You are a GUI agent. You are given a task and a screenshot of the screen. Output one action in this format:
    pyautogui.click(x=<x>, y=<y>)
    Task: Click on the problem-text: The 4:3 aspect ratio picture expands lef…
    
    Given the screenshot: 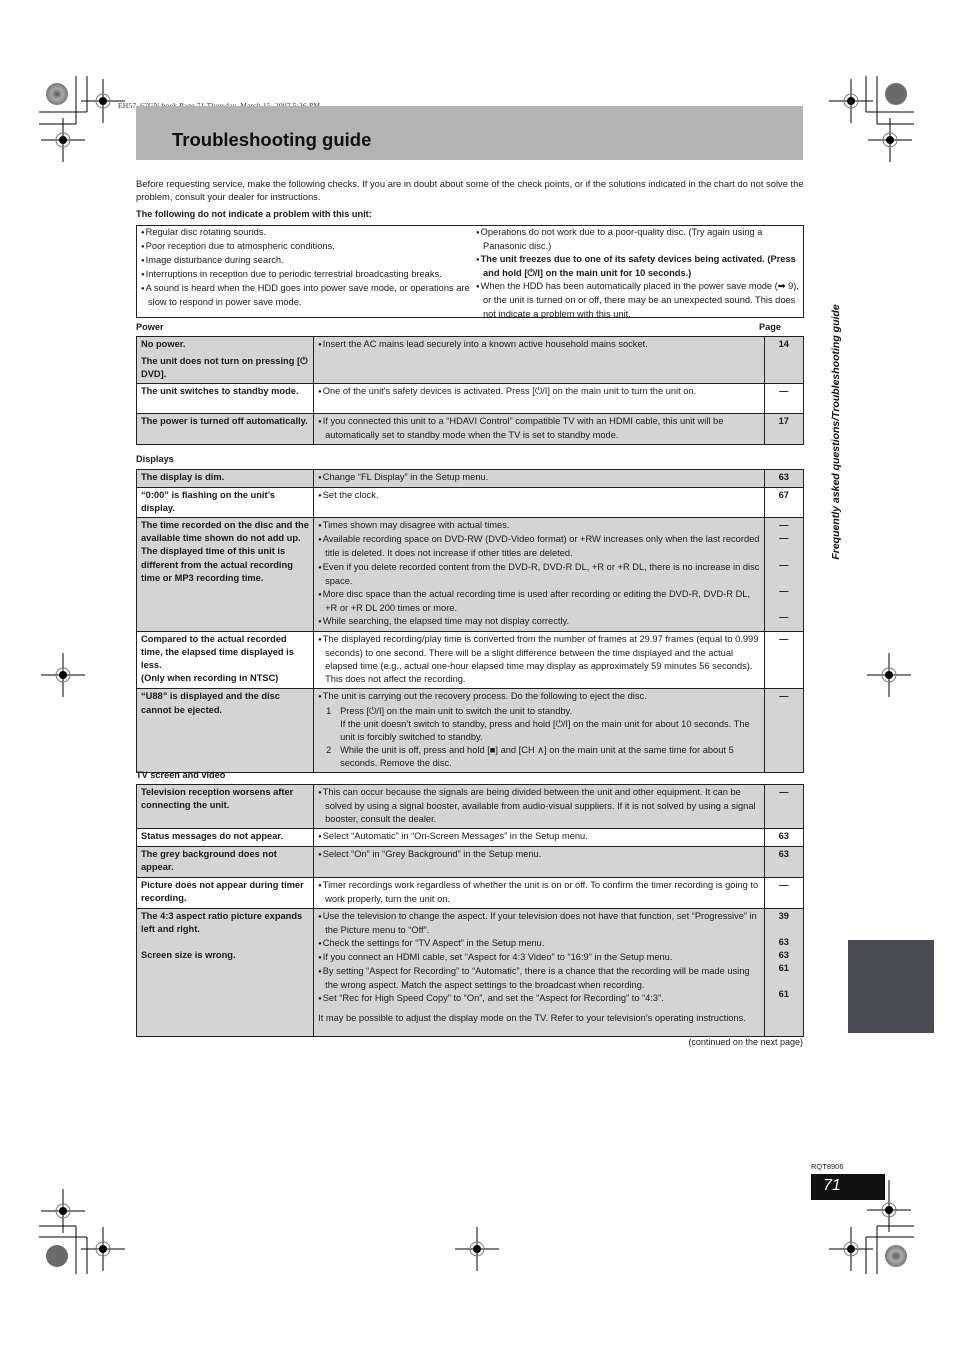 What is the action you would take?
    pyautogui.click(x=222, y=922)
    